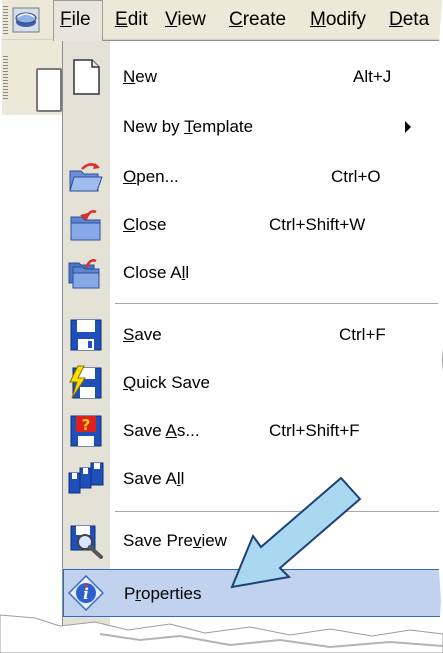  I want to click on menu-item-save-as: ? Save As... Ctrl+Shift+F, so click(252, 431).